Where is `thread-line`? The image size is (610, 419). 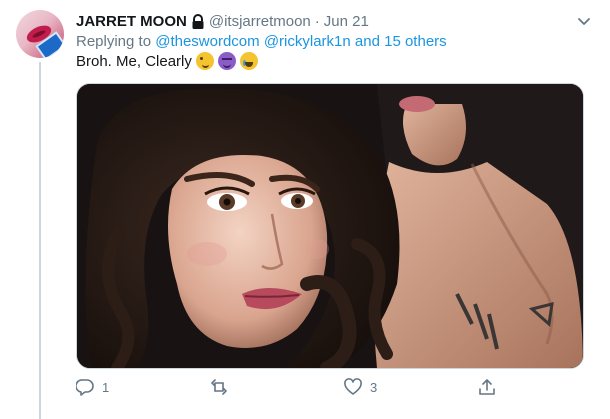
thread-line is located at coordinates (40, 240).